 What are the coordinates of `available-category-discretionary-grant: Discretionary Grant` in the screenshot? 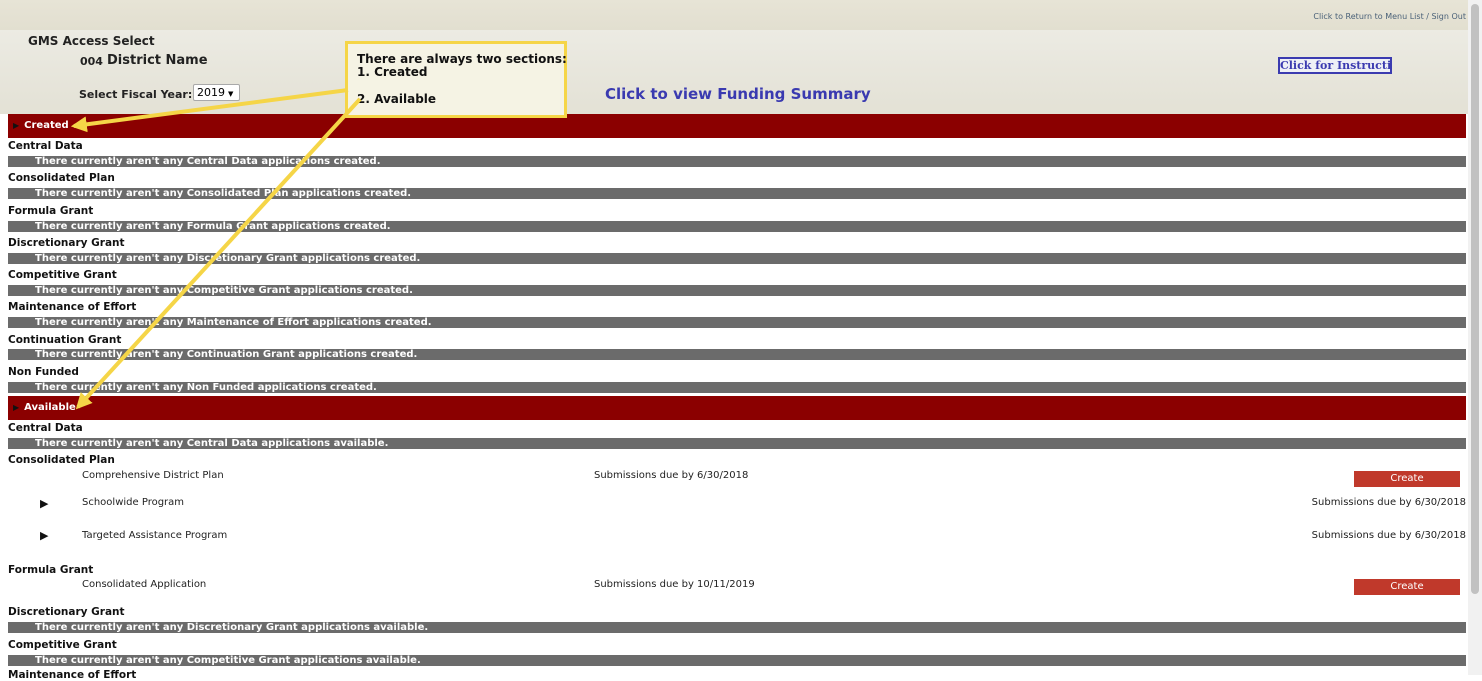 It's located at (66, 612).